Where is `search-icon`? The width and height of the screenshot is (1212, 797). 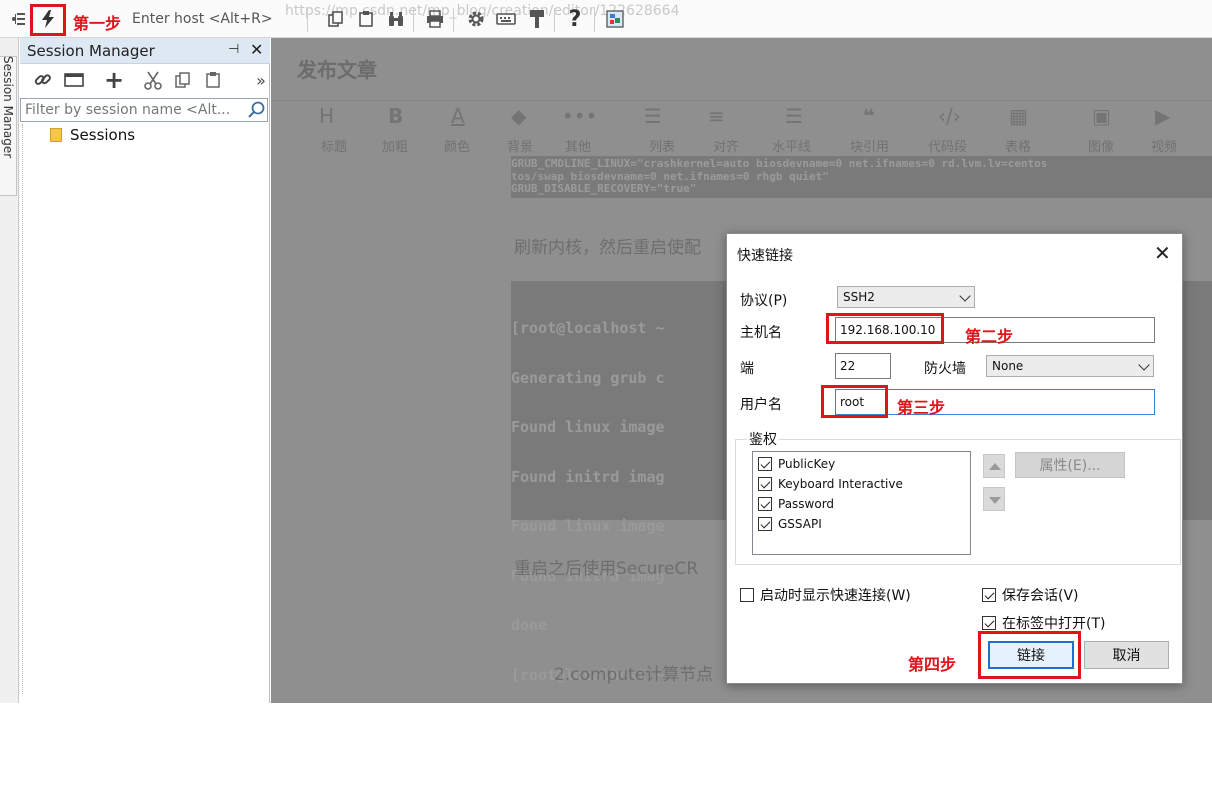
search-icon is located at coordinates (257, 110).